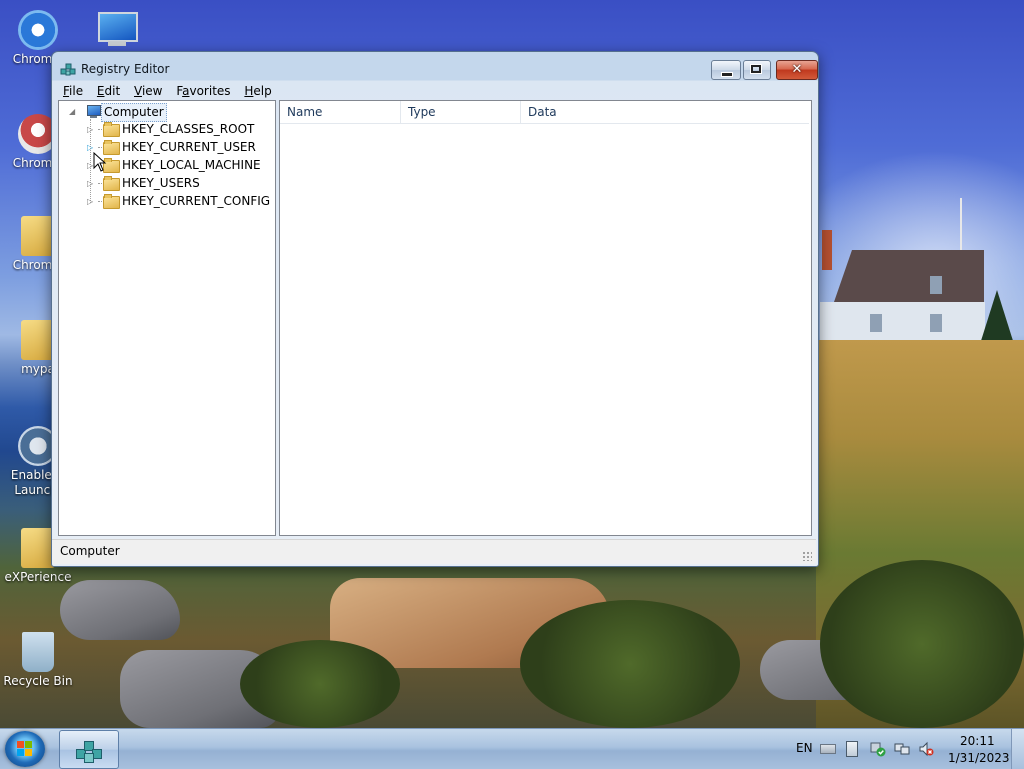 Image resolution: width=1024 pixels, height=769 pixels. Describe the element at coordinates (435, 67) in the screenshot. I see `title-bar: Registry Editor ✕` at that location.